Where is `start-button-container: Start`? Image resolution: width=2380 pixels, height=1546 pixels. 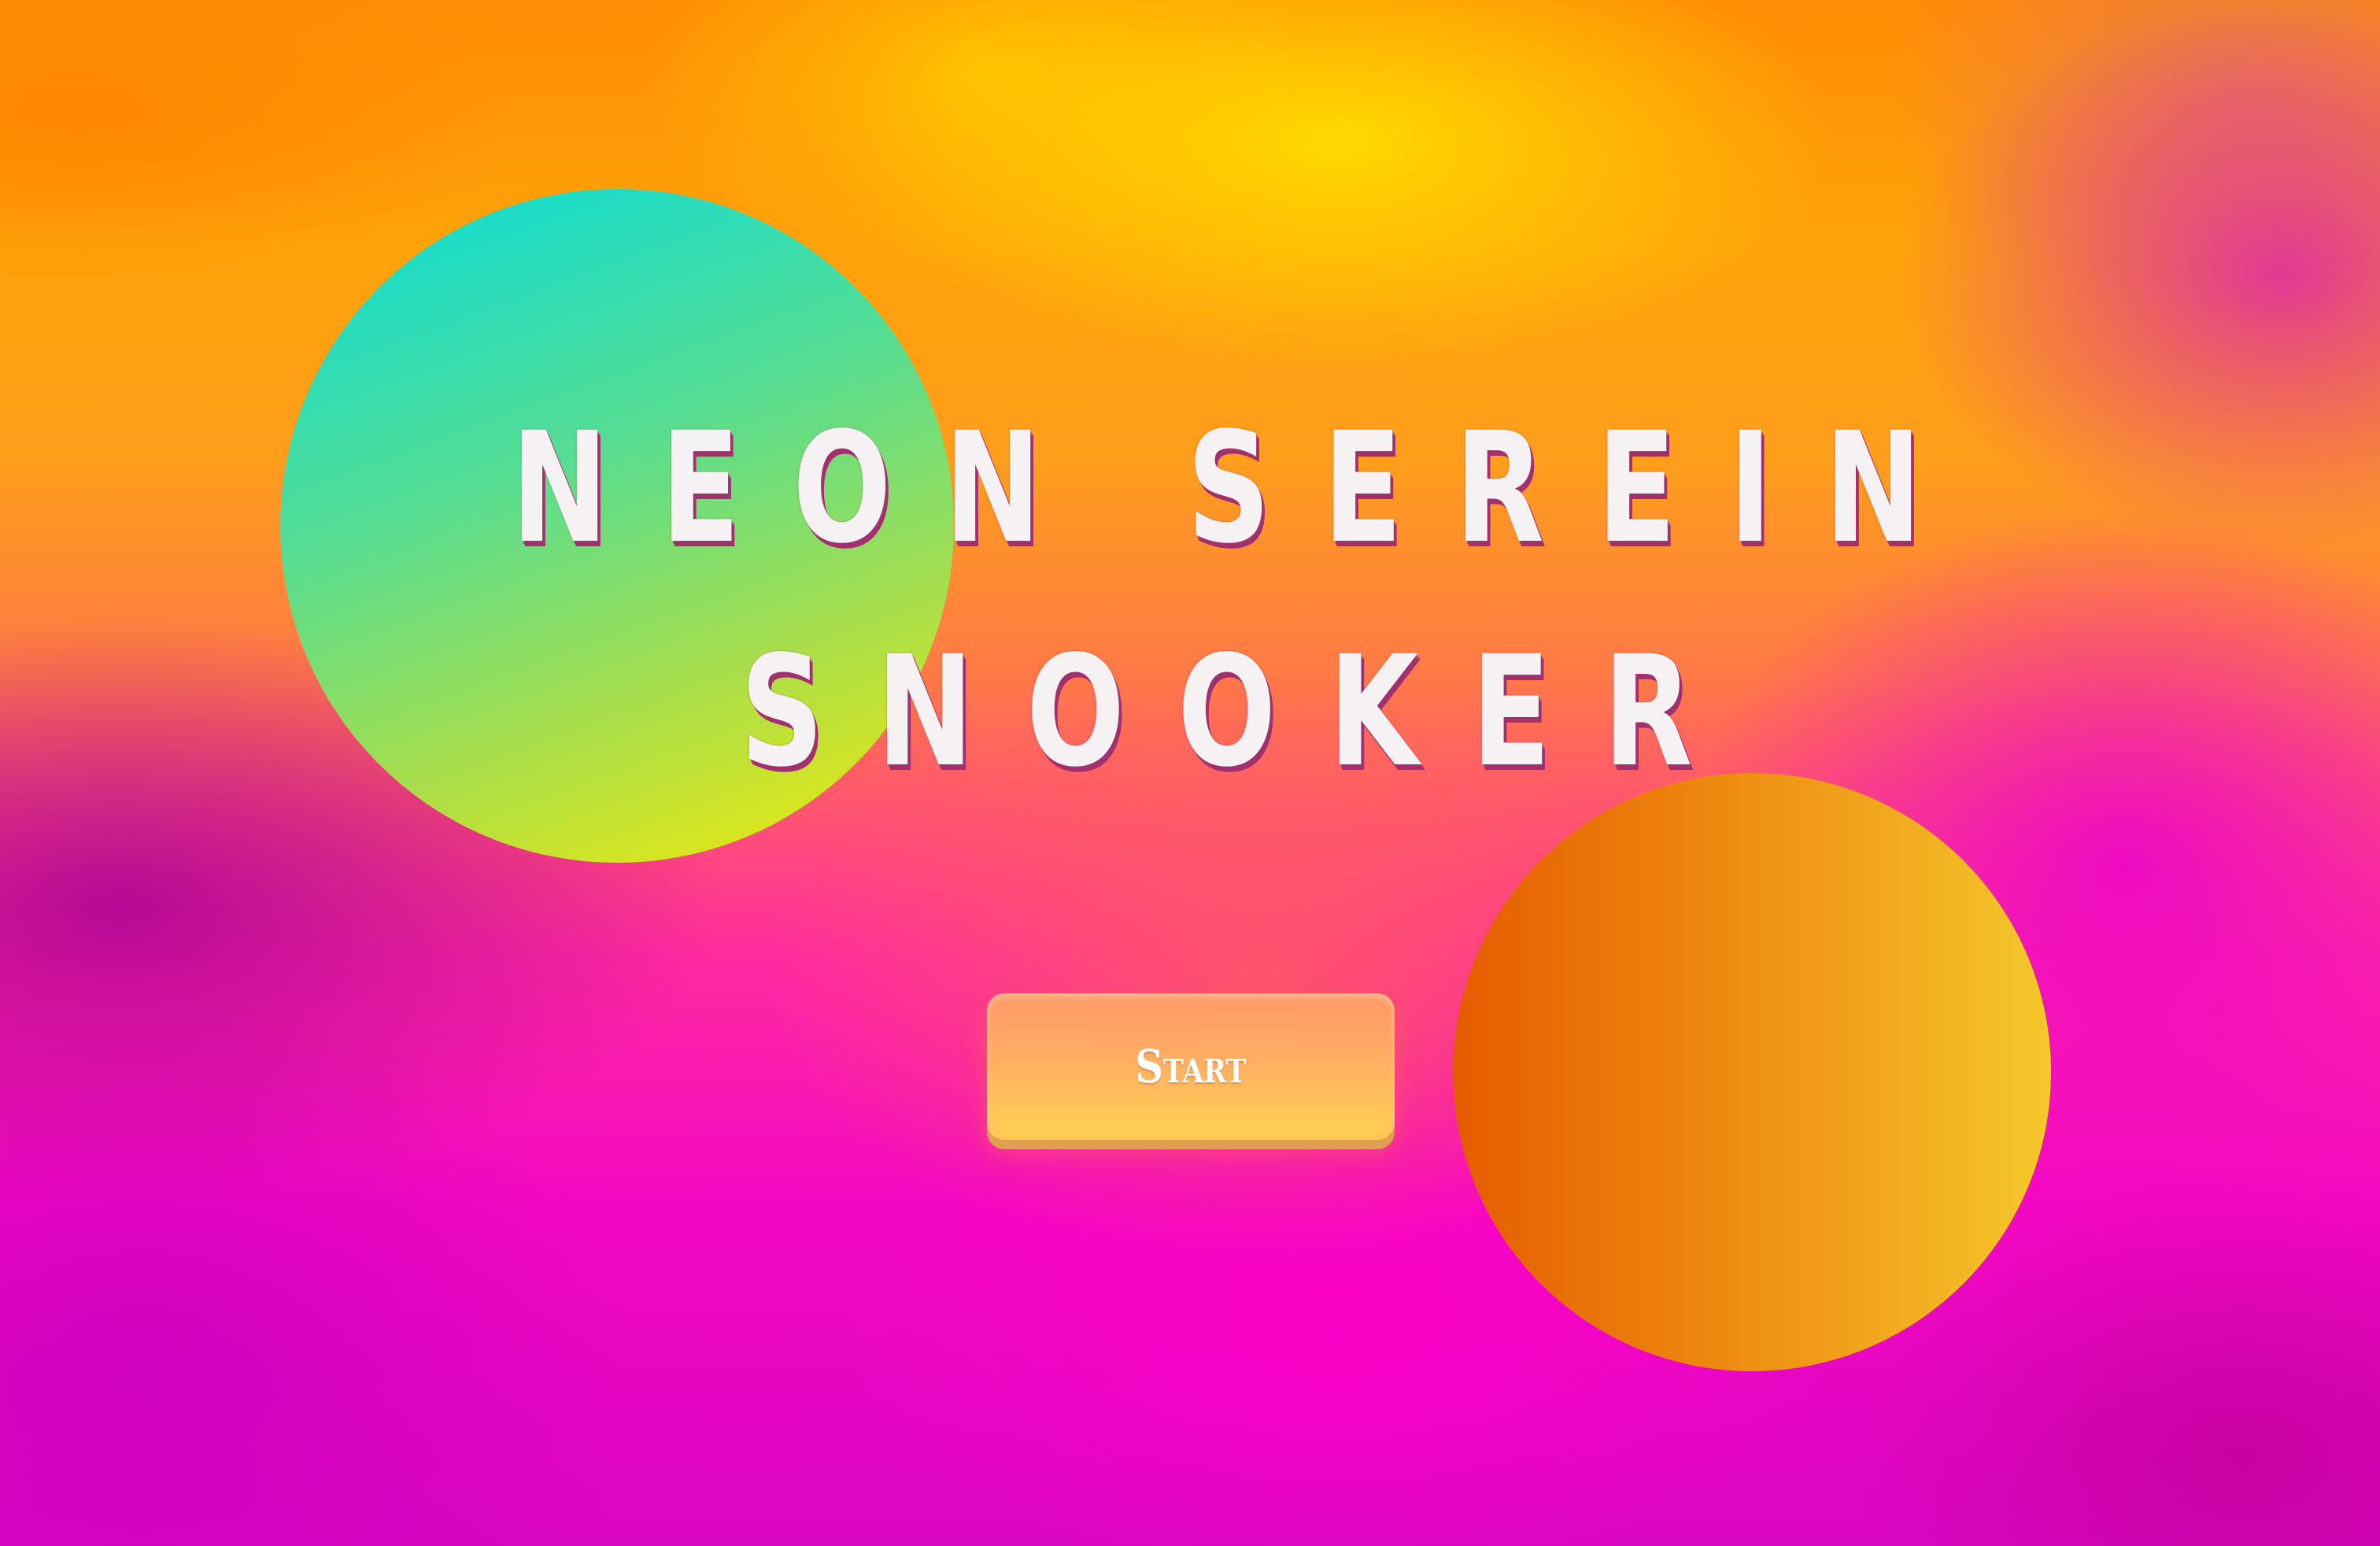 start-button-container: Start is located at coordinates (1191, 1072).